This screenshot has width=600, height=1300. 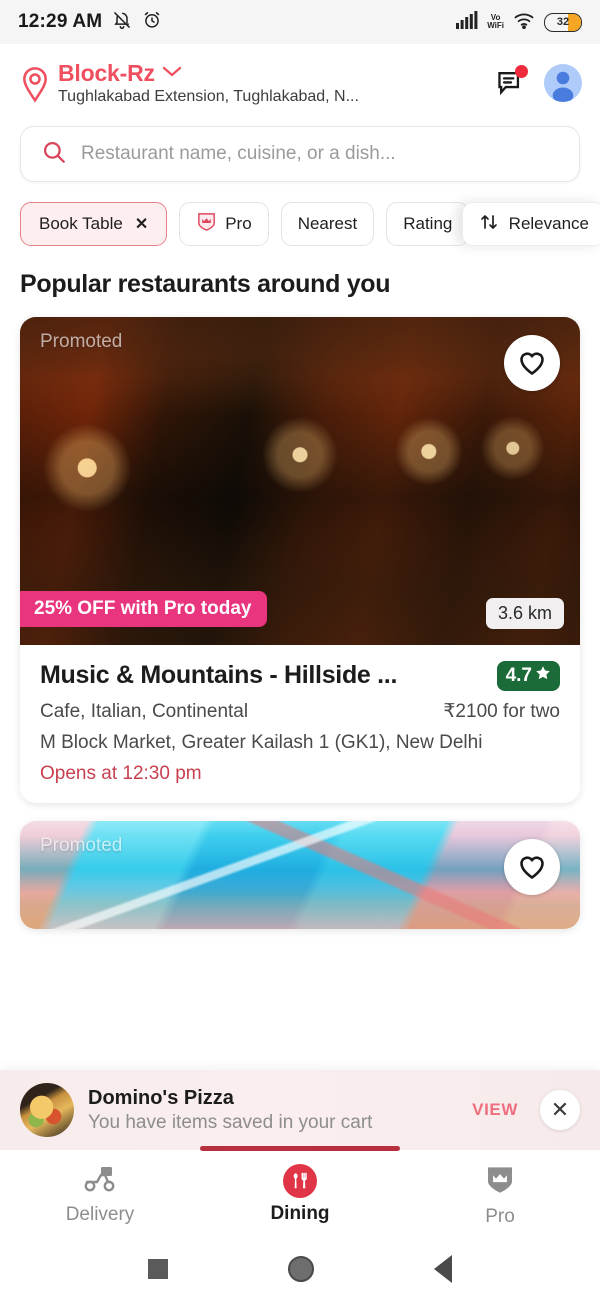 What do you see at coordinates (152, 22) in the screenshot?
I see `alarm-clock-icon` at bounding box center [152, 22].